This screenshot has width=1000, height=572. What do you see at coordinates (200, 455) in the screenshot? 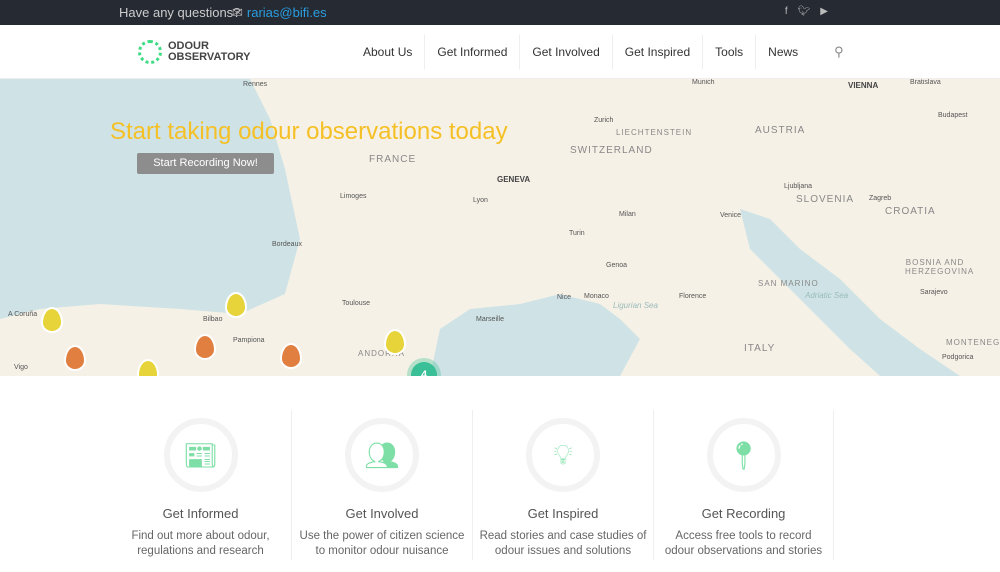
I see `newspaper-icon: 📰︎` at bounding box center [200, 455].